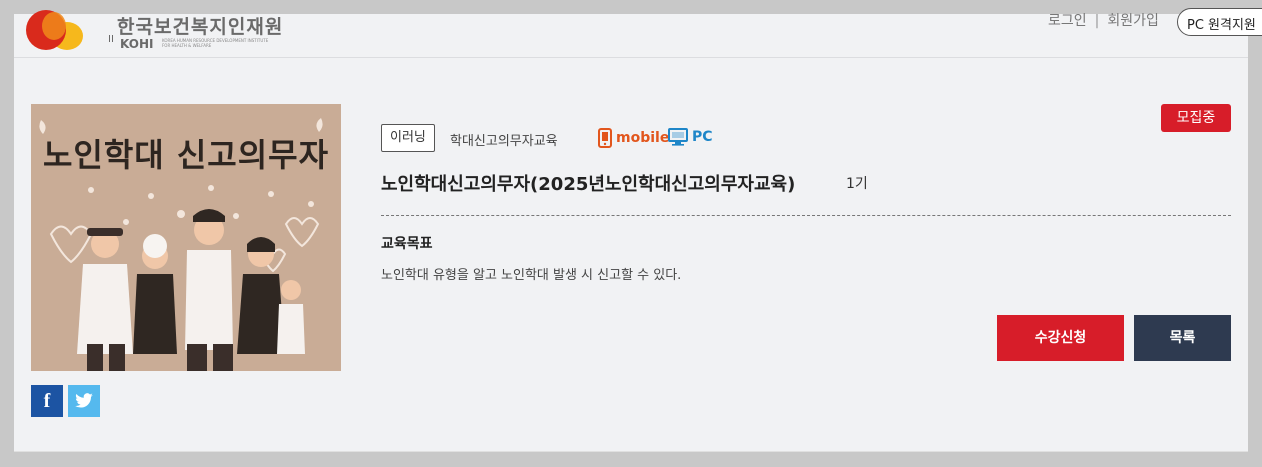 This screenshot has width=1262, height=467. What do you see at coordinates (187, 45) in the screenshot?
I see `logo-subtitle-line2: FOR HEALTH & WELFARE` at bounding box center [187, 45].